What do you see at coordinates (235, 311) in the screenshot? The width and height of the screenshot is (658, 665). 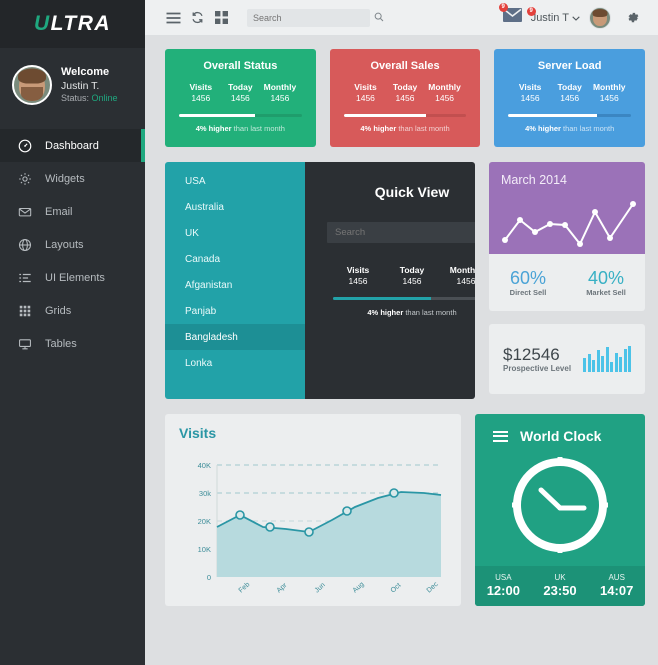 I see `list-item: Panjab` at bounding box center [235, 311].